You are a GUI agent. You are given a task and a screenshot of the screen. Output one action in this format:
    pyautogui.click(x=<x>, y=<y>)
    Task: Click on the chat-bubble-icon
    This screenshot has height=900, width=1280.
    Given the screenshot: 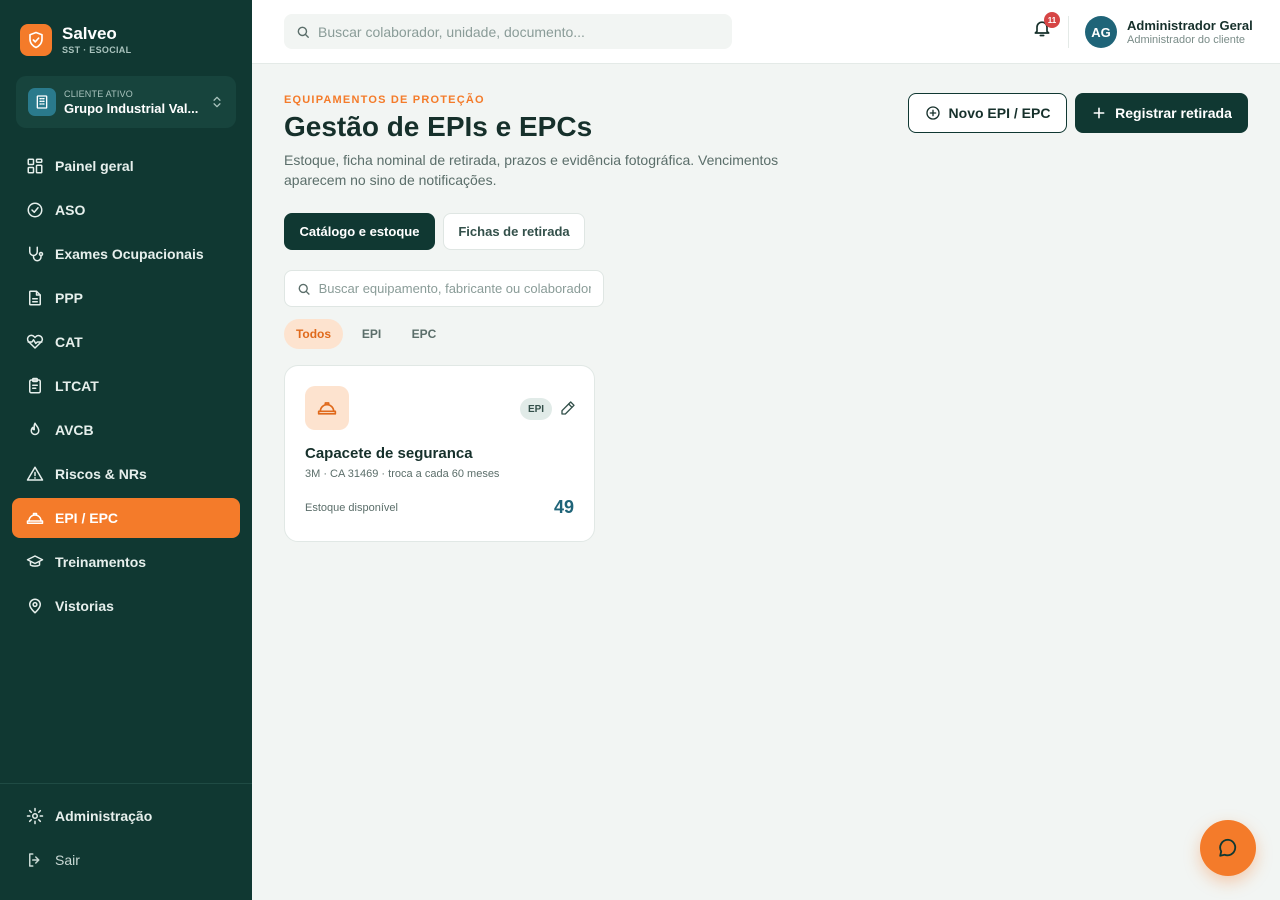 What is the action you would take?
    pyautogui.click(x=1228, y=847)
    